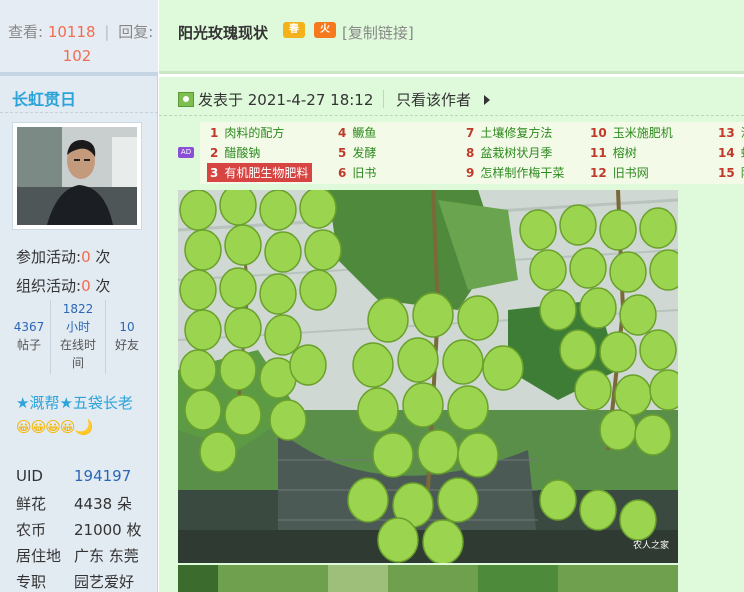  What do you see at coordinates (433, 99) in the screenshot?
I see `only-author-link: 只看该作者` at bounding box center [433, 99].